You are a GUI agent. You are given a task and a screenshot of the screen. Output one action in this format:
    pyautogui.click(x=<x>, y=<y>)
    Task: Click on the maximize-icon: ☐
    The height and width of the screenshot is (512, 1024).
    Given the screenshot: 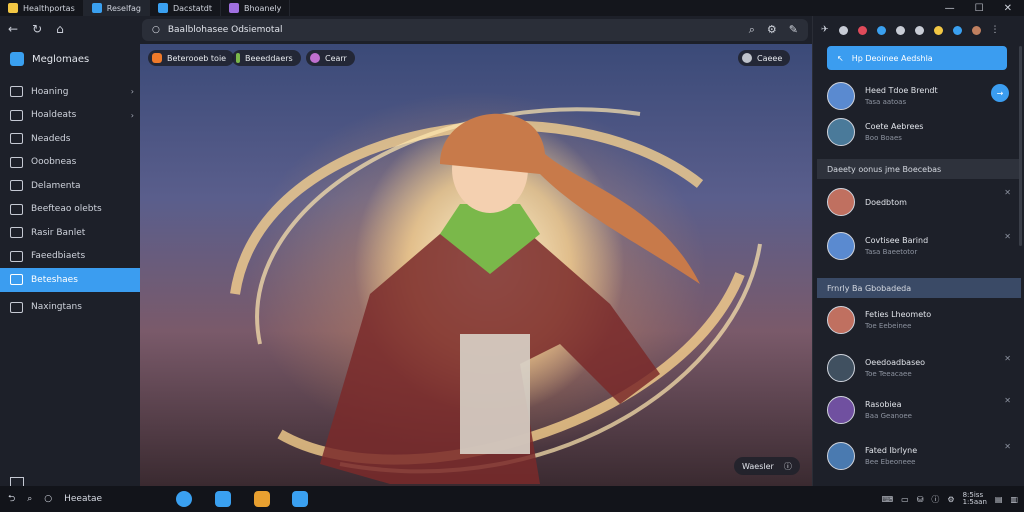 What is the action you would take?
    pyautogui.click(x=979, y=8)
    